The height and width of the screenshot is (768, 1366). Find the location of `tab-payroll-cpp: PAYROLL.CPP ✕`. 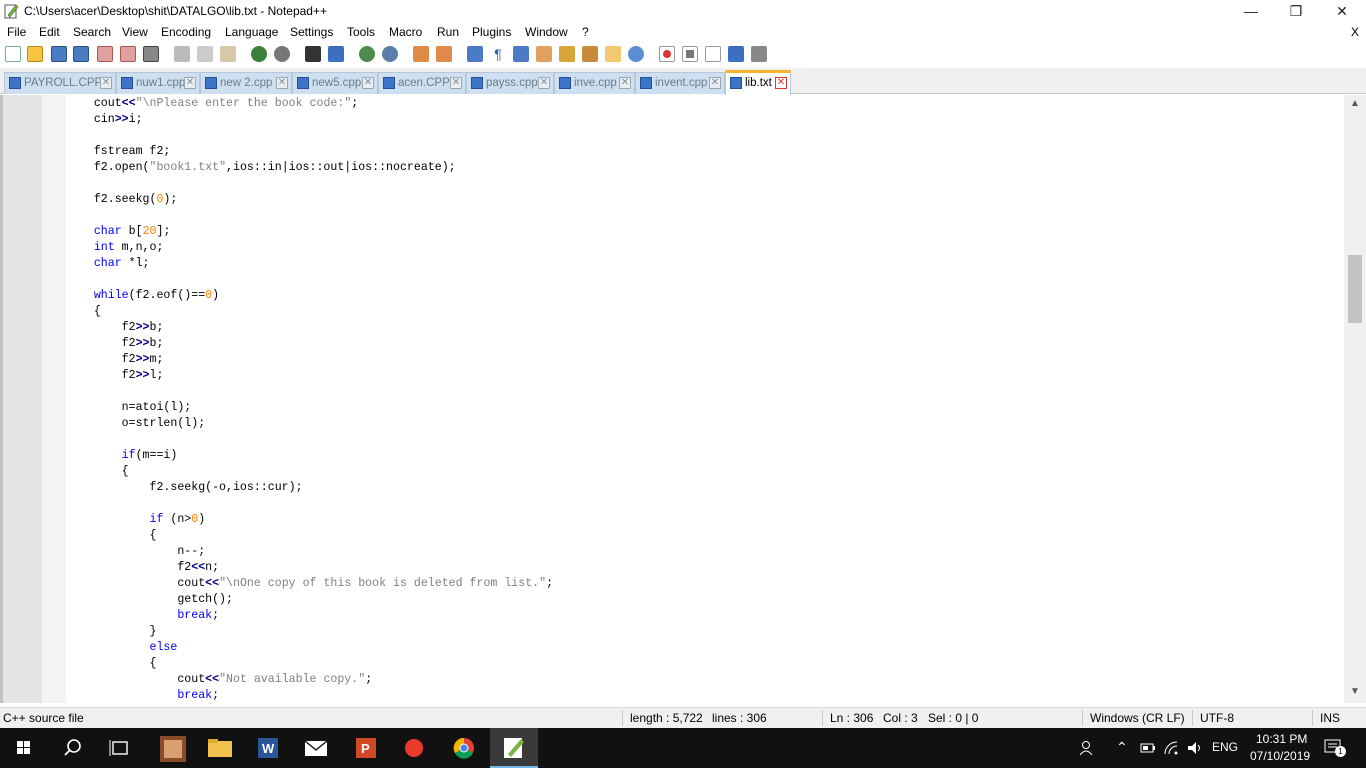

tab-payroll-cpp: PAYROLL.CPP ✕ is located at coordinates (60, 83).